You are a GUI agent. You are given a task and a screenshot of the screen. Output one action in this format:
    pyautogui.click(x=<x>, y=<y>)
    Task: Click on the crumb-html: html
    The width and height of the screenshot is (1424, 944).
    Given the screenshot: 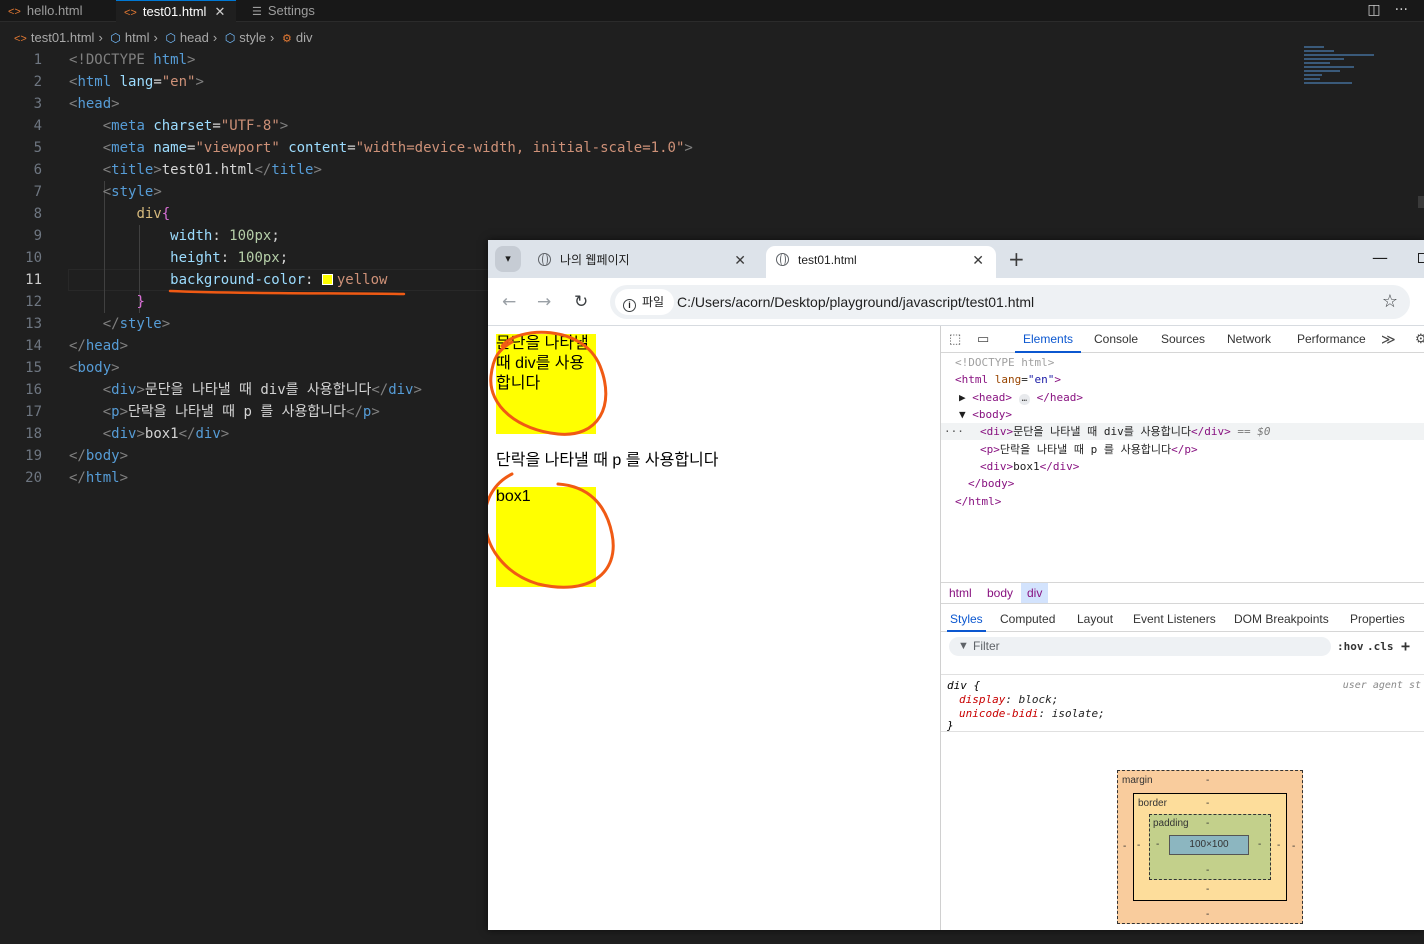 What is the action you would take?
    pyautogui.click(x=960, y=593)
    